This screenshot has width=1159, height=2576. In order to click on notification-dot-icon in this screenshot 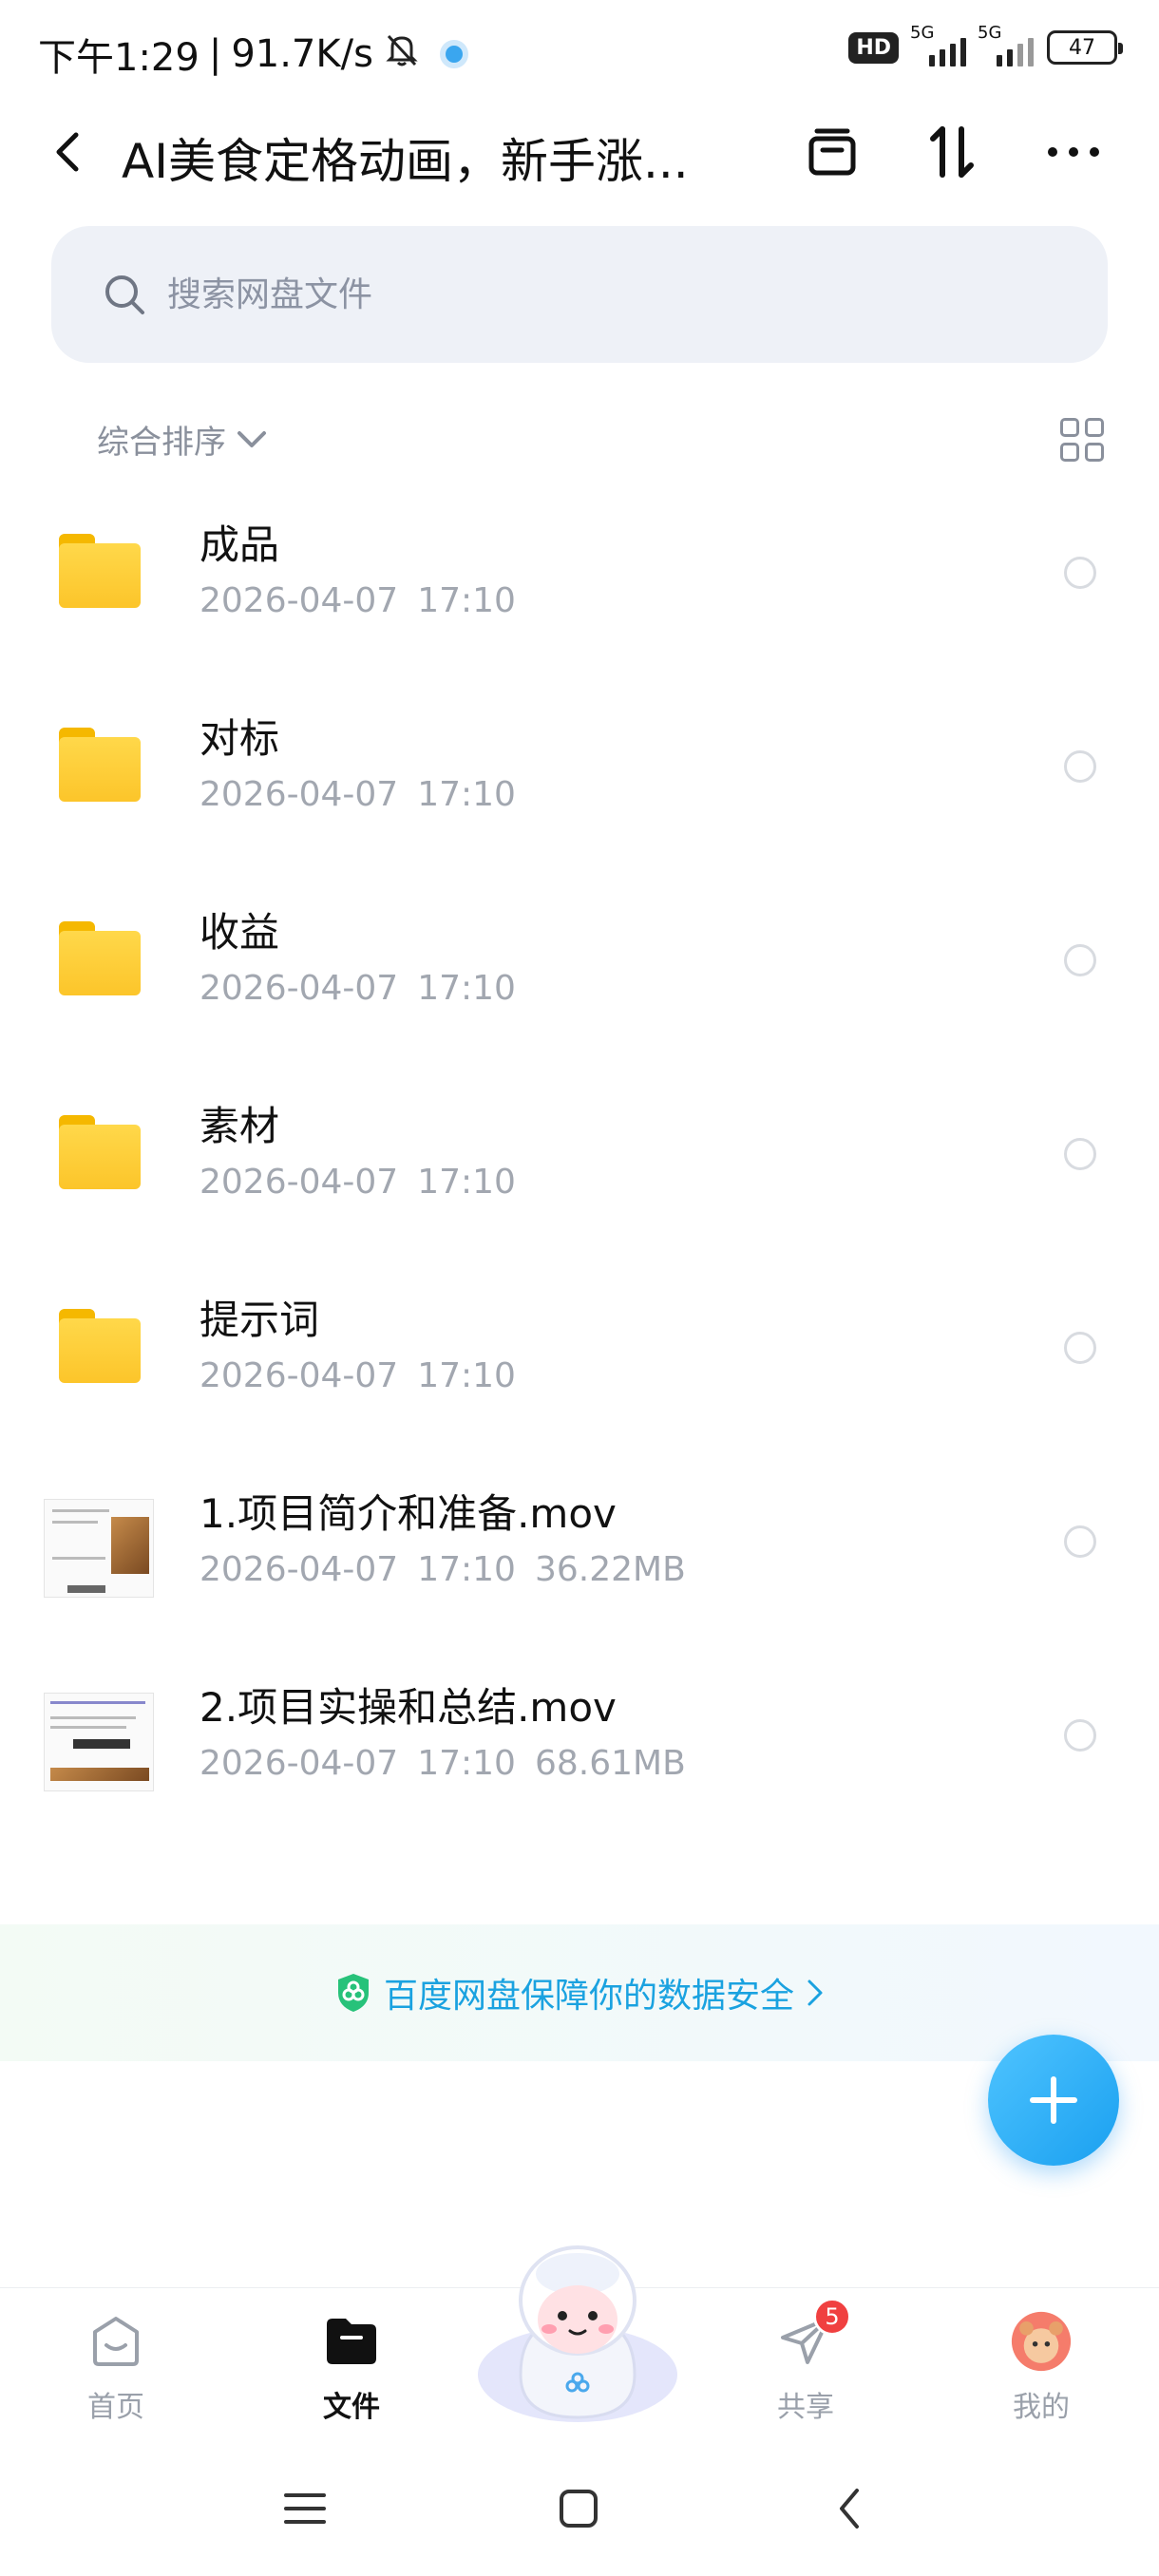, I will do `click(453, 54)`.